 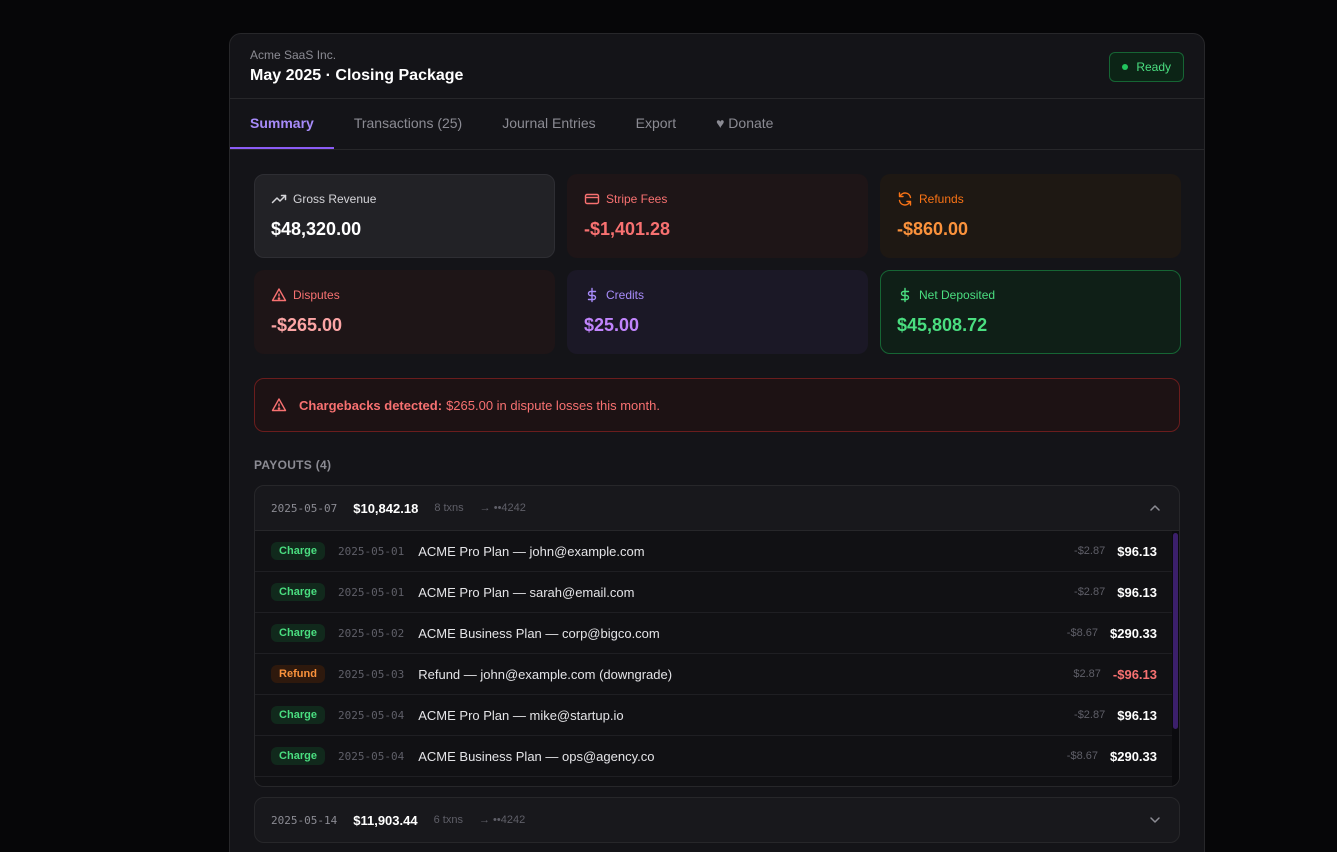 I want to click on payout-card: 2025-05-14 $11,903.44 6 txns → ••4242, so click(x=717, y=820).